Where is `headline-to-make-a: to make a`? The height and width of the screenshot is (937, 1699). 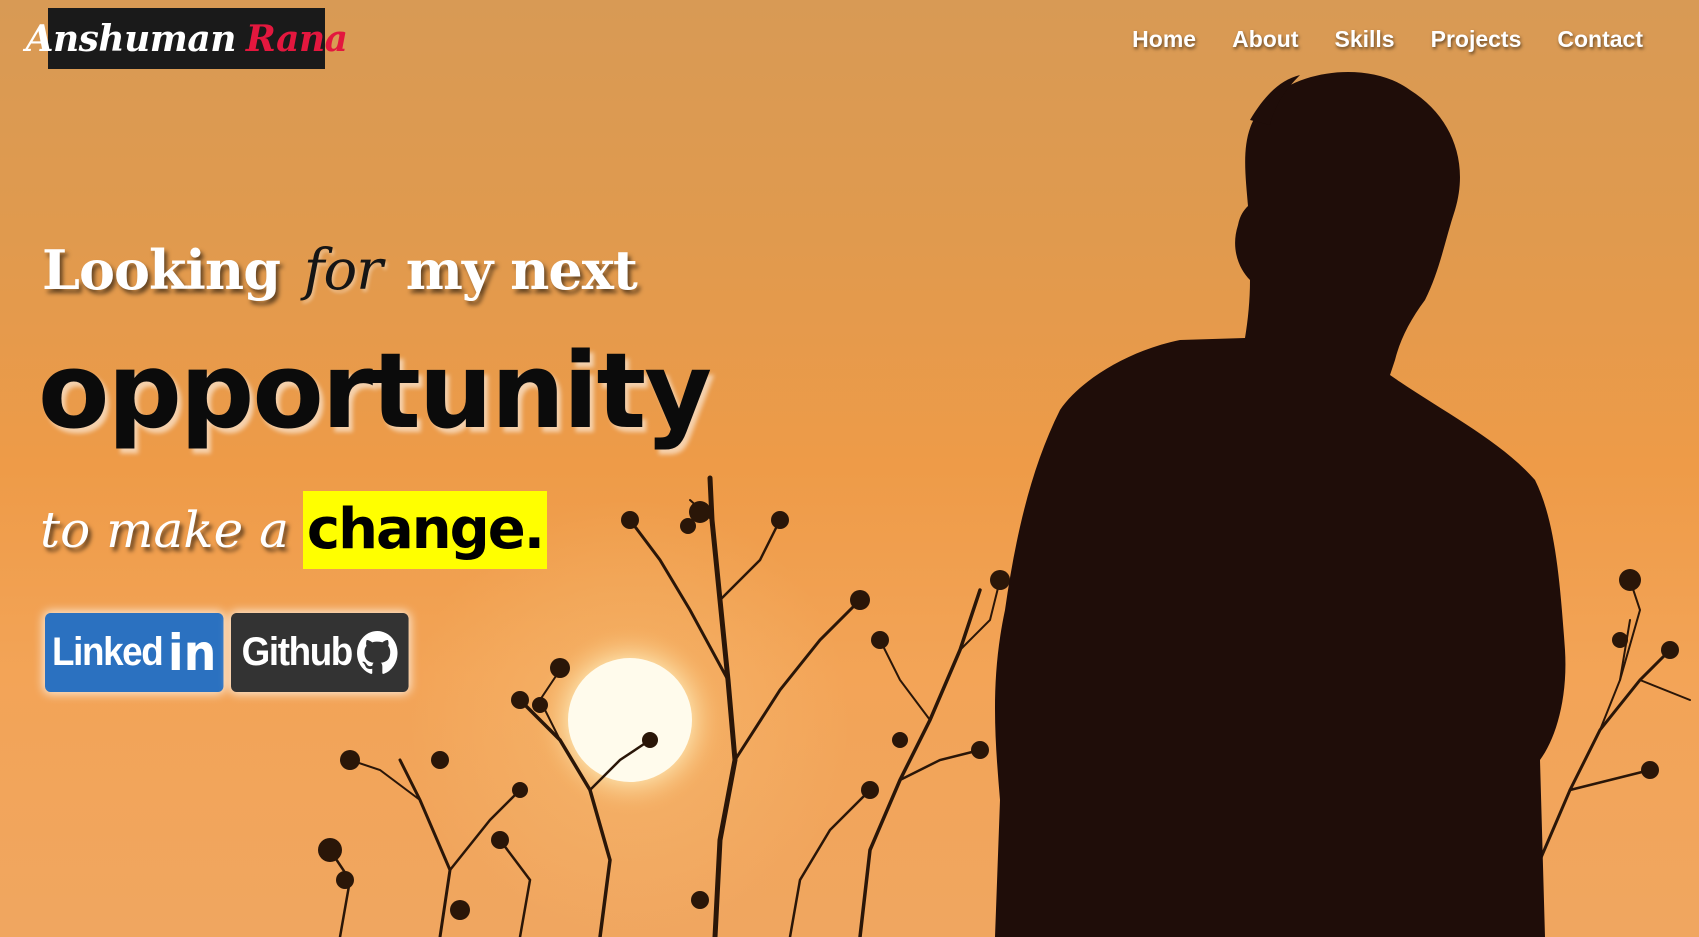
headline-to-make-a: to make a is located at coordinates (164, 530).